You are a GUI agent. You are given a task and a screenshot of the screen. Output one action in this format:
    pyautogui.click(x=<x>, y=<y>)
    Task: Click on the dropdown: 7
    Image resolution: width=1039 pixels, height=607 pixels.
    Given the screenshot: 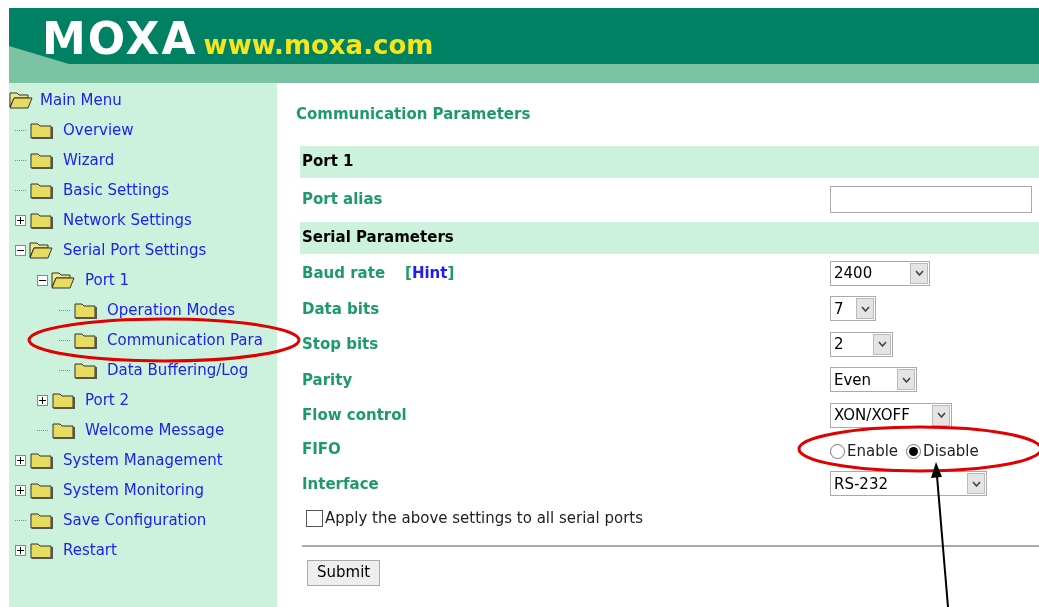 What is the action you would take?
    pyautogui.click(x=853, y=309)
    